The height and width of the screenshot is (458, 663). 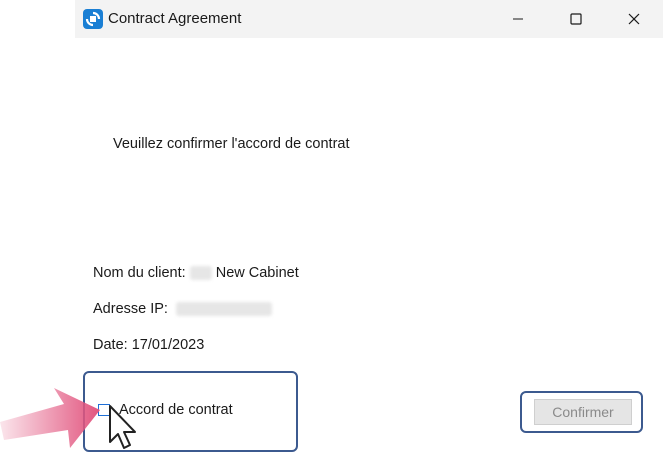 I want to click on app-icon, so click(x=93, y=19).